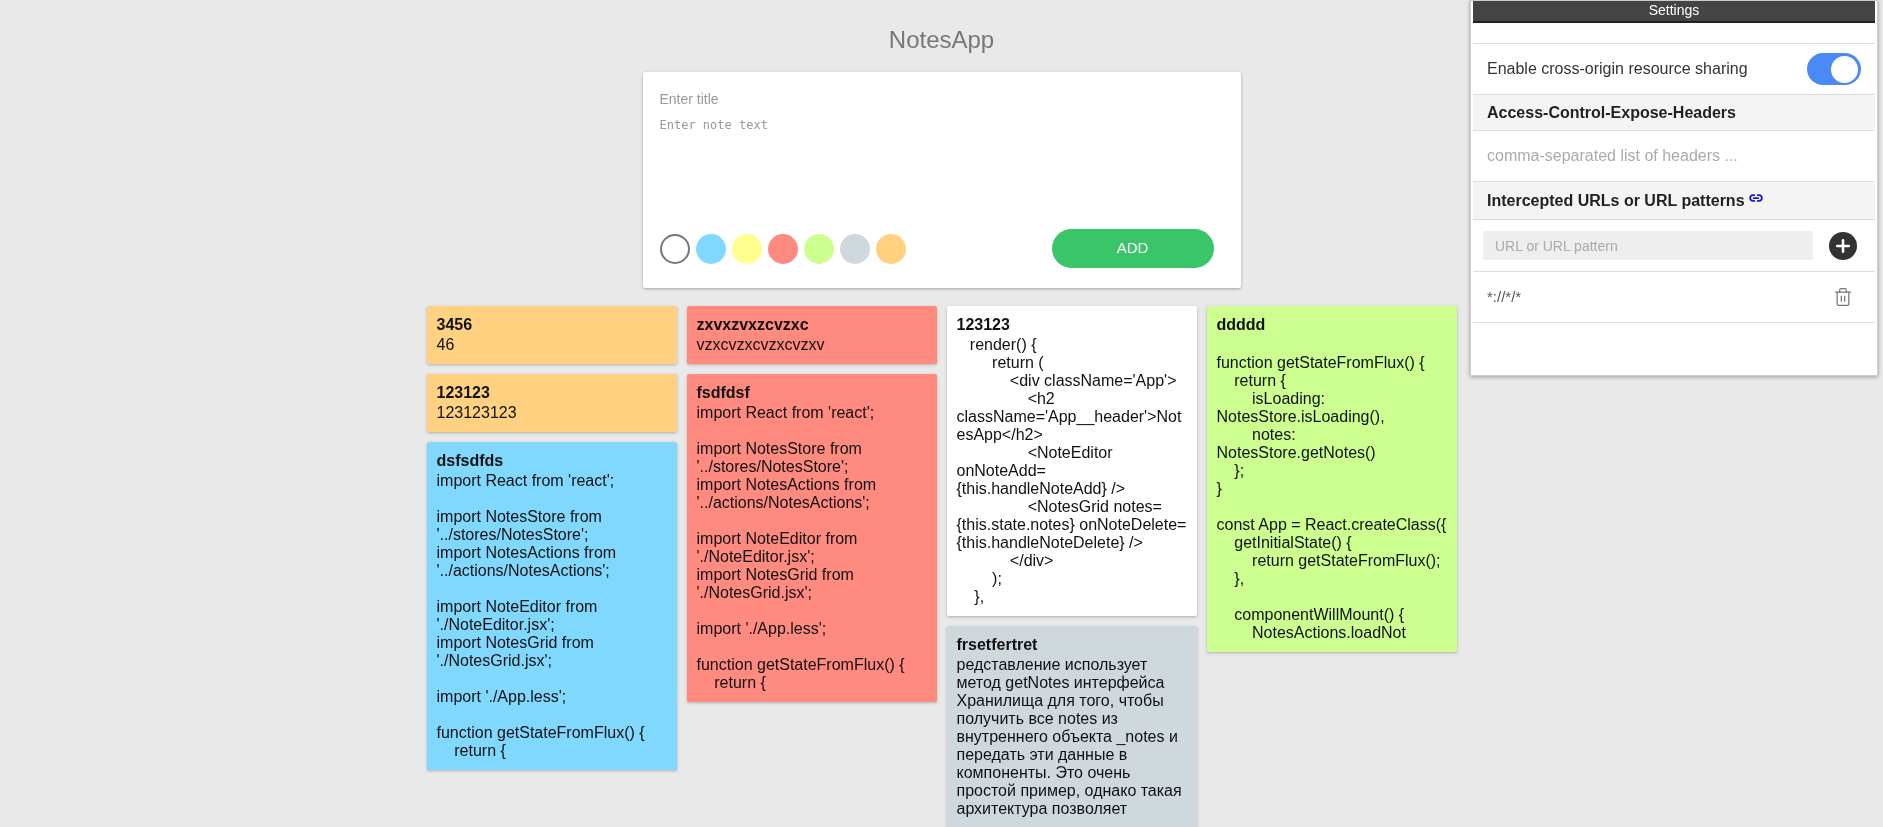 This screenshot has height=827, width=1883. Describe the element at coordinates (1069, 737) in the screenshot. I see `note-text: редставление использует метод getNotes интерфейса Хранилища для того, чтобы получить все notes из внутреннего объекта _notes и передать эти данные в компоненты. Это очень простой пример, однако такая архитектура позволяет` at that location.